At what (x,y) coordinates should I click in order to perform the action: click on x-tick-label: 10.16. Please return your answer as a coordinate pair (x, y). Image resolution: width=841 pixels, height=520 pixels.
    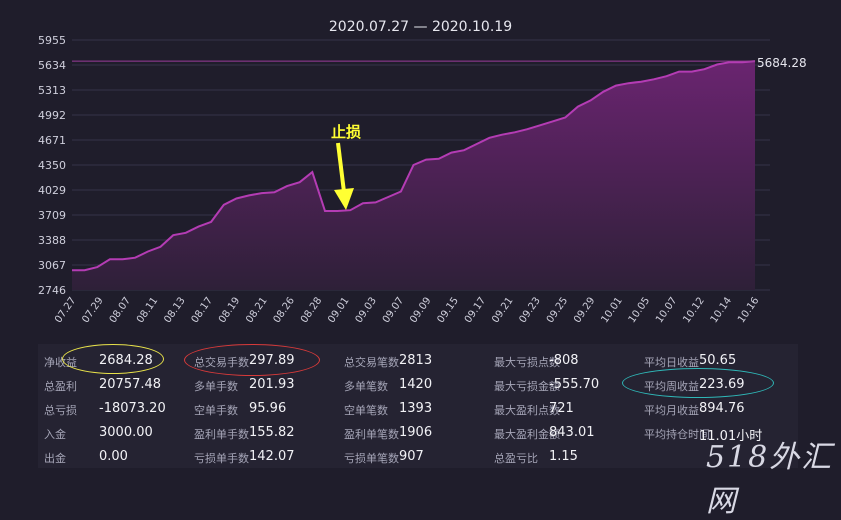
    Looking at the image, I should click on (748, 310).